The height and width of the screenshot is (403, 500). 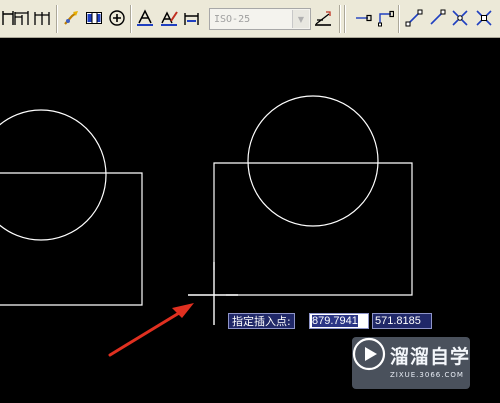 What do you see at coordinates (169, 18) in the screenshot?
I see `dimension-text-edit-icon` at bounding box center [169, 18].